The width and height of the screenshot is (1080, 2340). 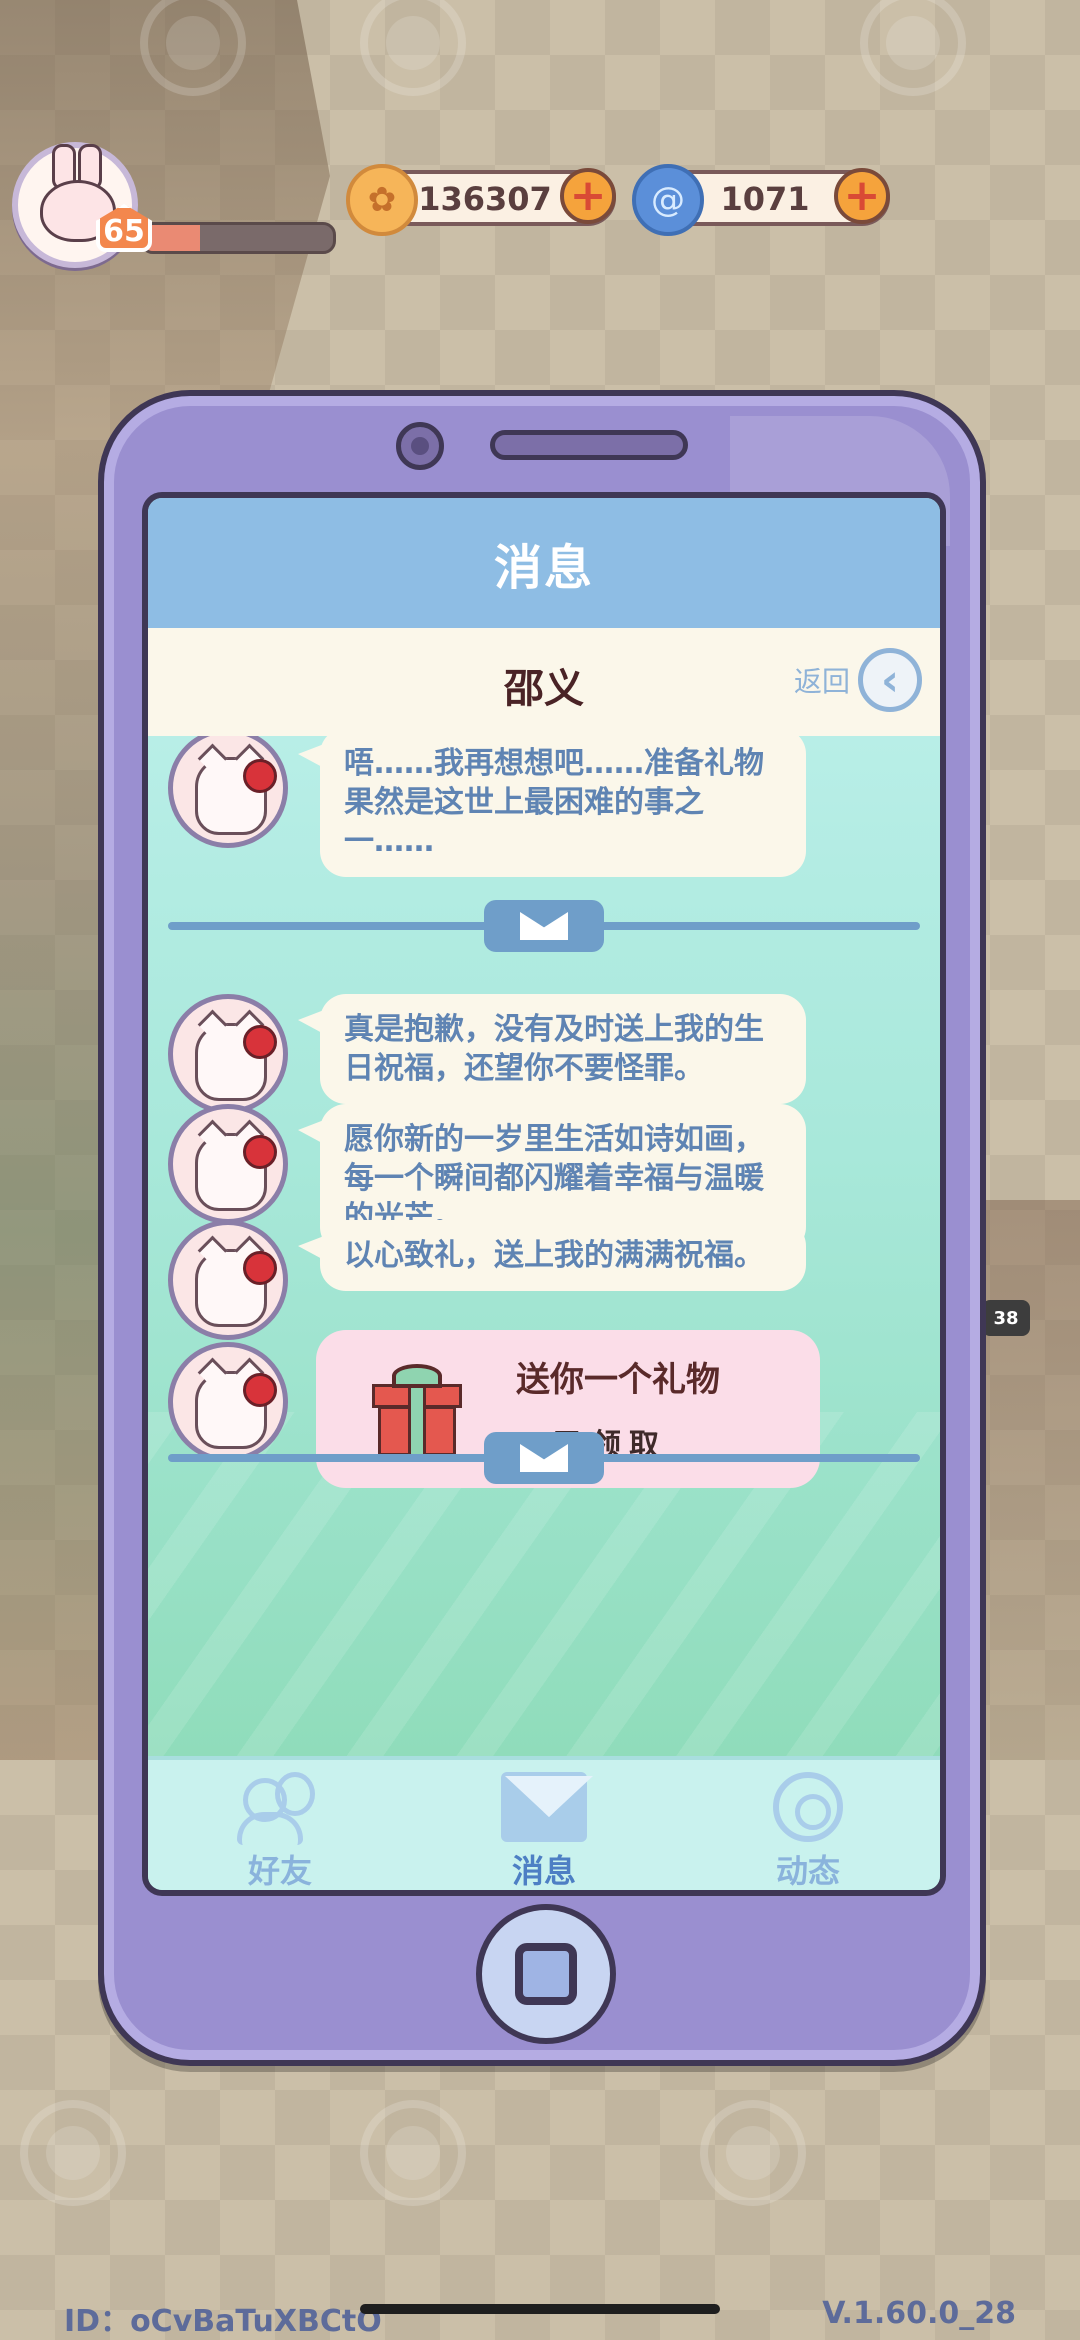 I want to click on tab-label: 好友, so click(x=279, y=1871).